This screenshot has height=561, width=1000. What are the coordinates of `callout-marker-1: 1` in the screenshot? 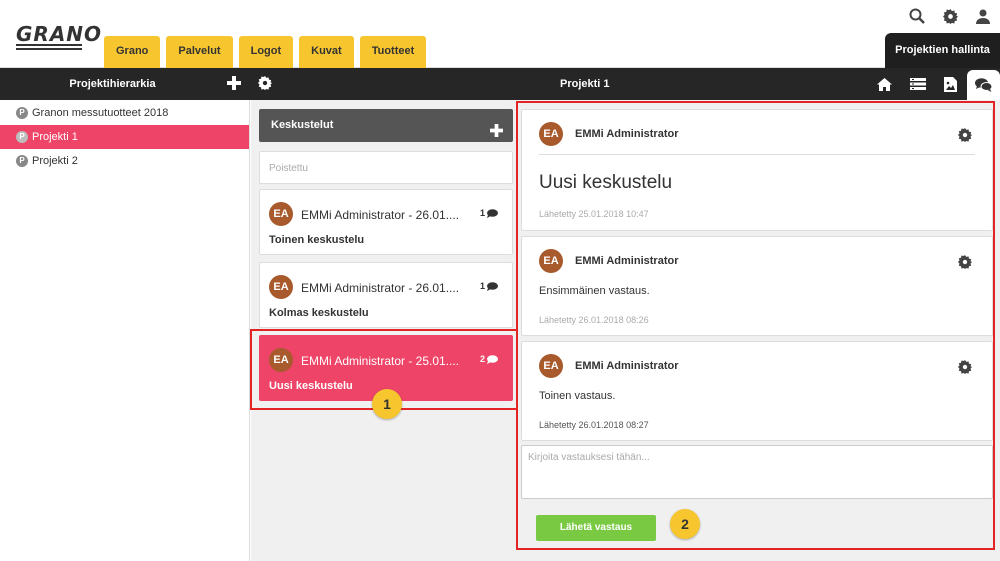 It's located at (387, 404).